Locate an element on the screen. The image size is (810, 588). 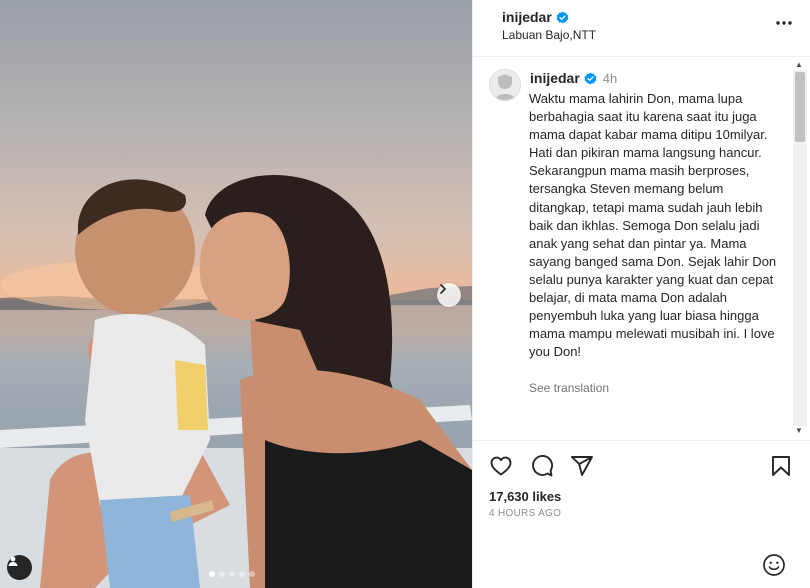
save-button is located at coordinates (781, 468).